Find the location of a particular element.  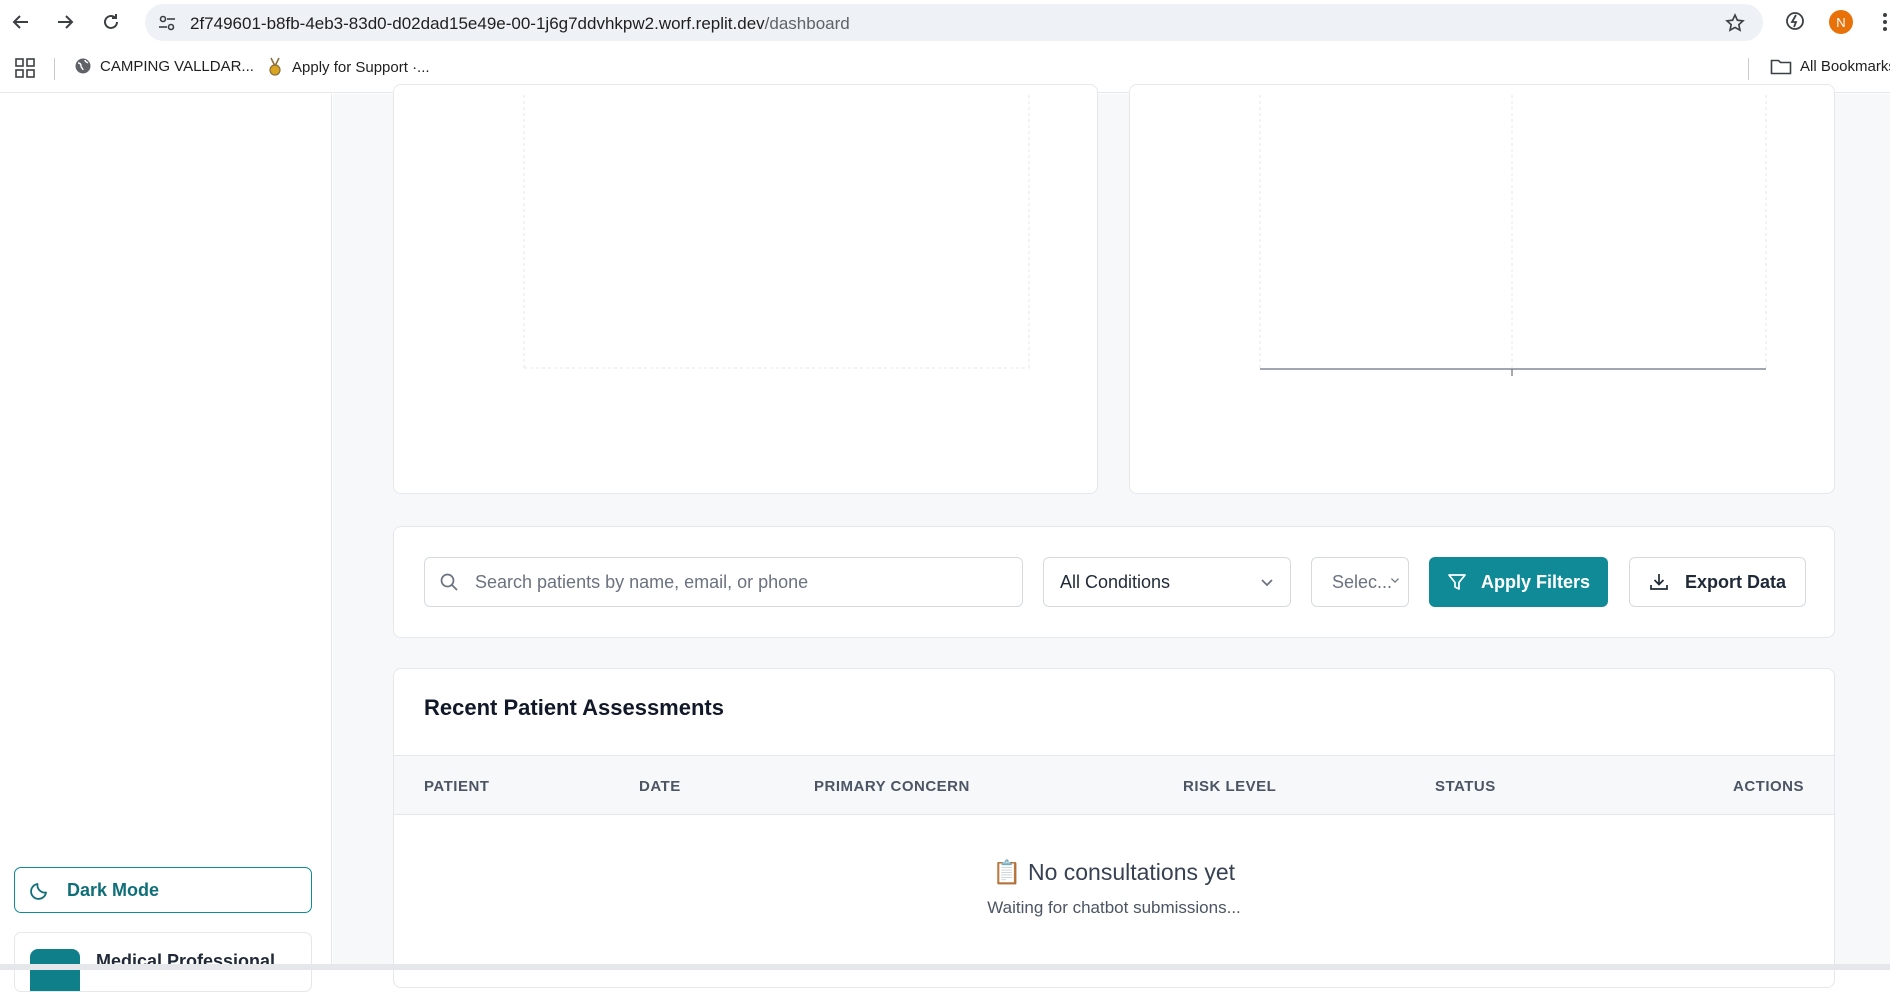

column-header-status: STATUS is located at coordinates (1465, 786).